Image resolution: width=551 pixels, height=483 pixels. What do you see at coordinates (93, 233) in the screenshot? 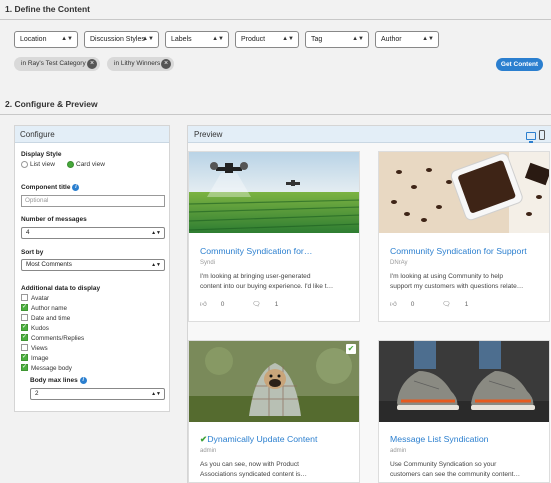
I see `number-of-messages-select: 4 ▲▼` at bounding box center [93, 233].